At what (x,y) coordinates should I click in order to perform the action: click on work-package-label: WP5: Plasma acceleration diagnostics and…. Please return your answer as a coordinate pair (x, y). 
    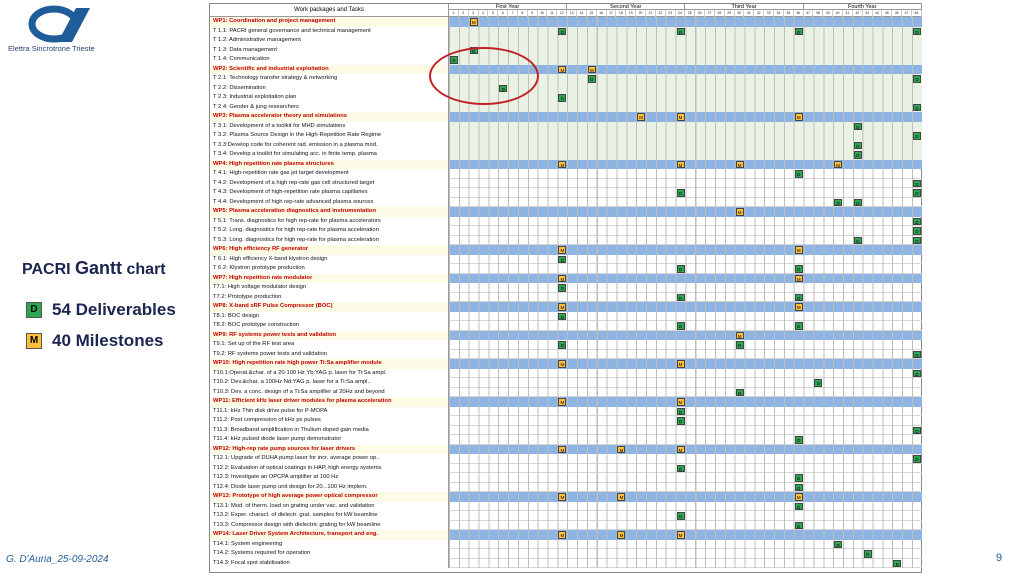
    Looking at the image, I should click on (329, 212).